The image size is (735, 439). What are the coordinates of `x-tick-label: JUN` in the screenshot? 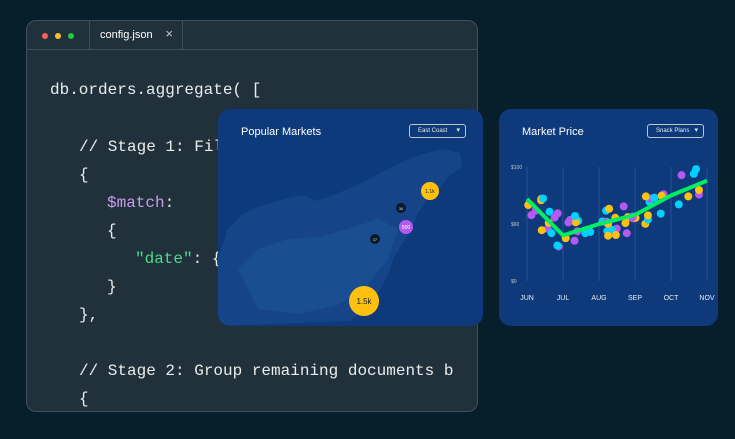 It's located at (527, 298).